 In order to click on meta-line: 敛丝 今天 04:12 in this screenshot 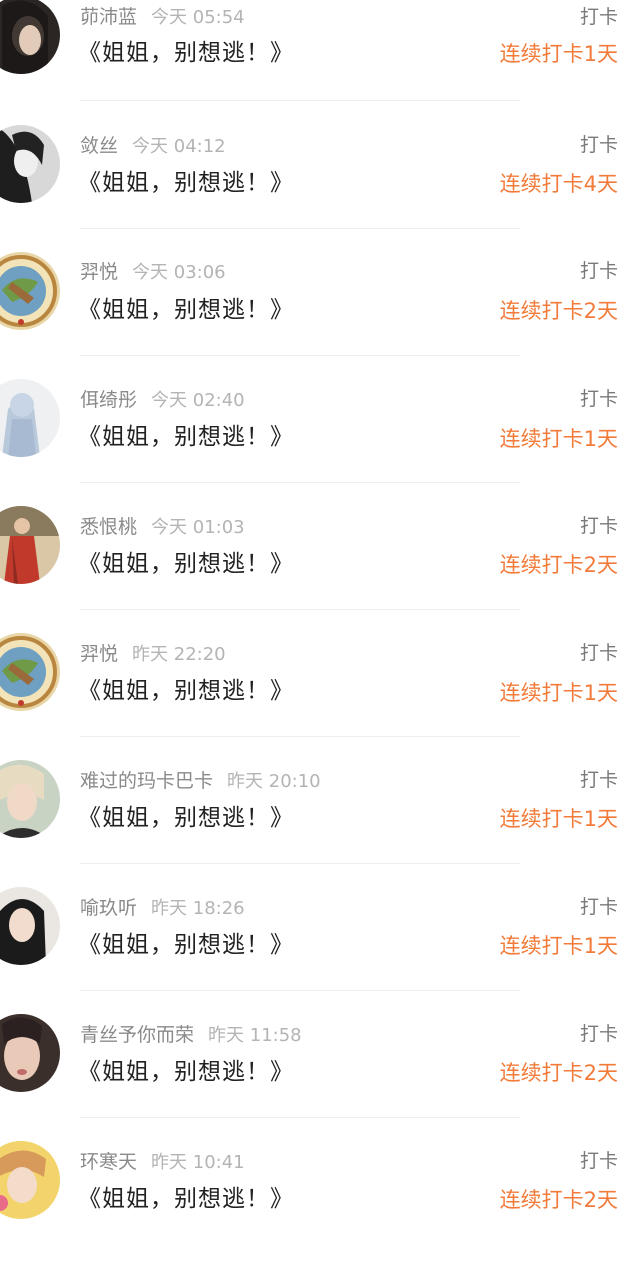, I will do `click(153, 146)`.